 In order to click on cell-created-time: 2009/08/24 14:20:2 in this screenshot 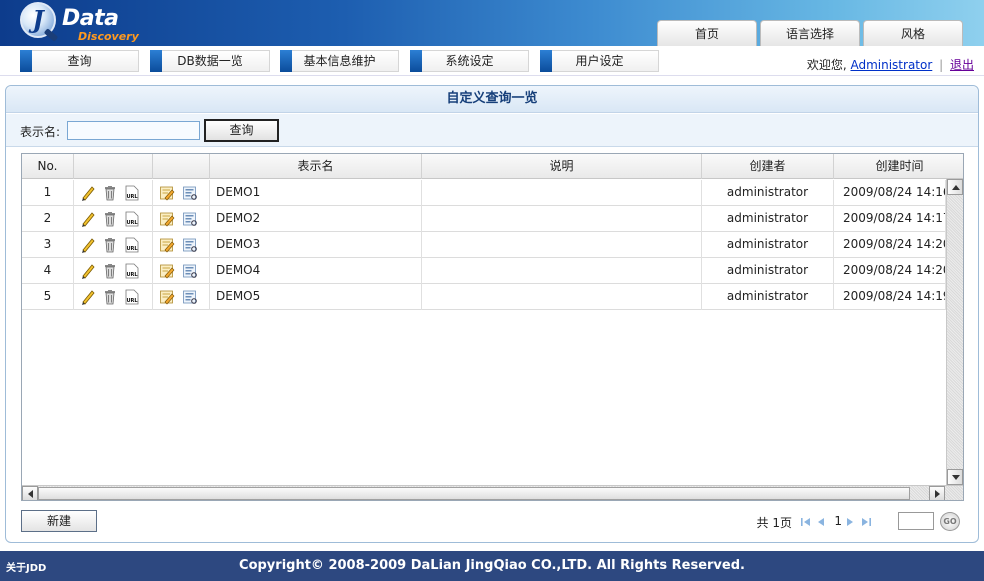, I will do `click(890, 271)`.